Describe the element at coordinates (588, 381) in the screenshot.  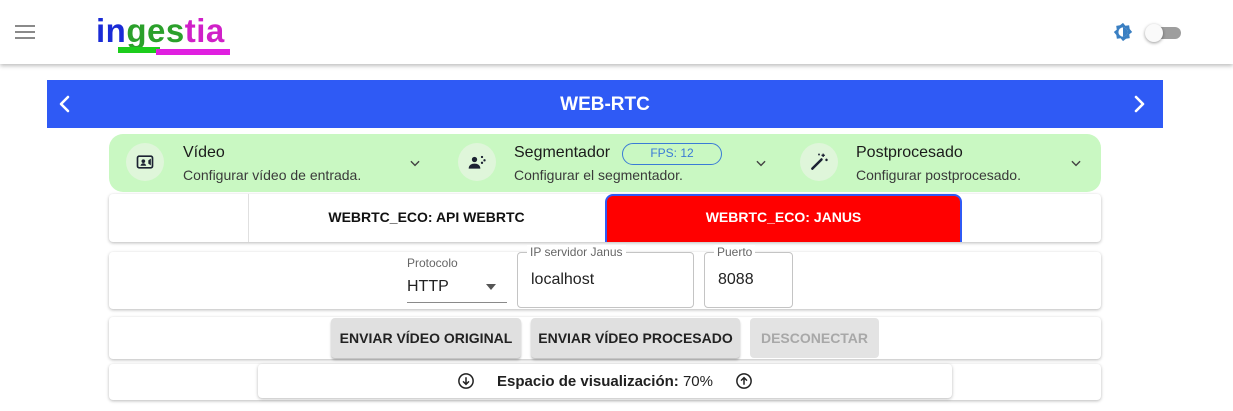
I see `display-label: Espacio de visualización:` at that location.